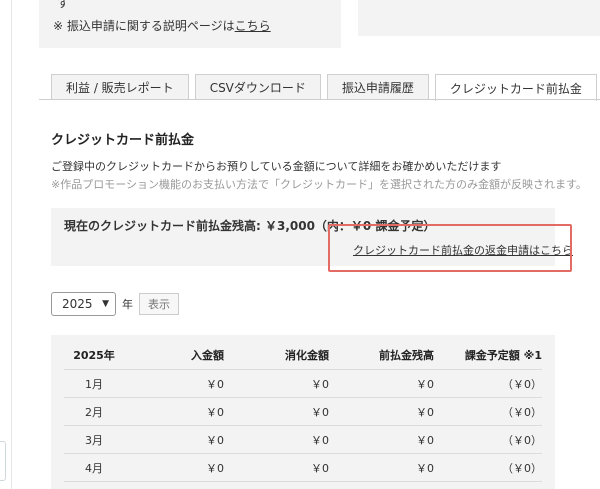 This screenshot has width=600, height=489. Describe the element at coordinates (120, 87) in the screenshot. I see `tab-profit-report: 利益 / 販売レポート` at that location.